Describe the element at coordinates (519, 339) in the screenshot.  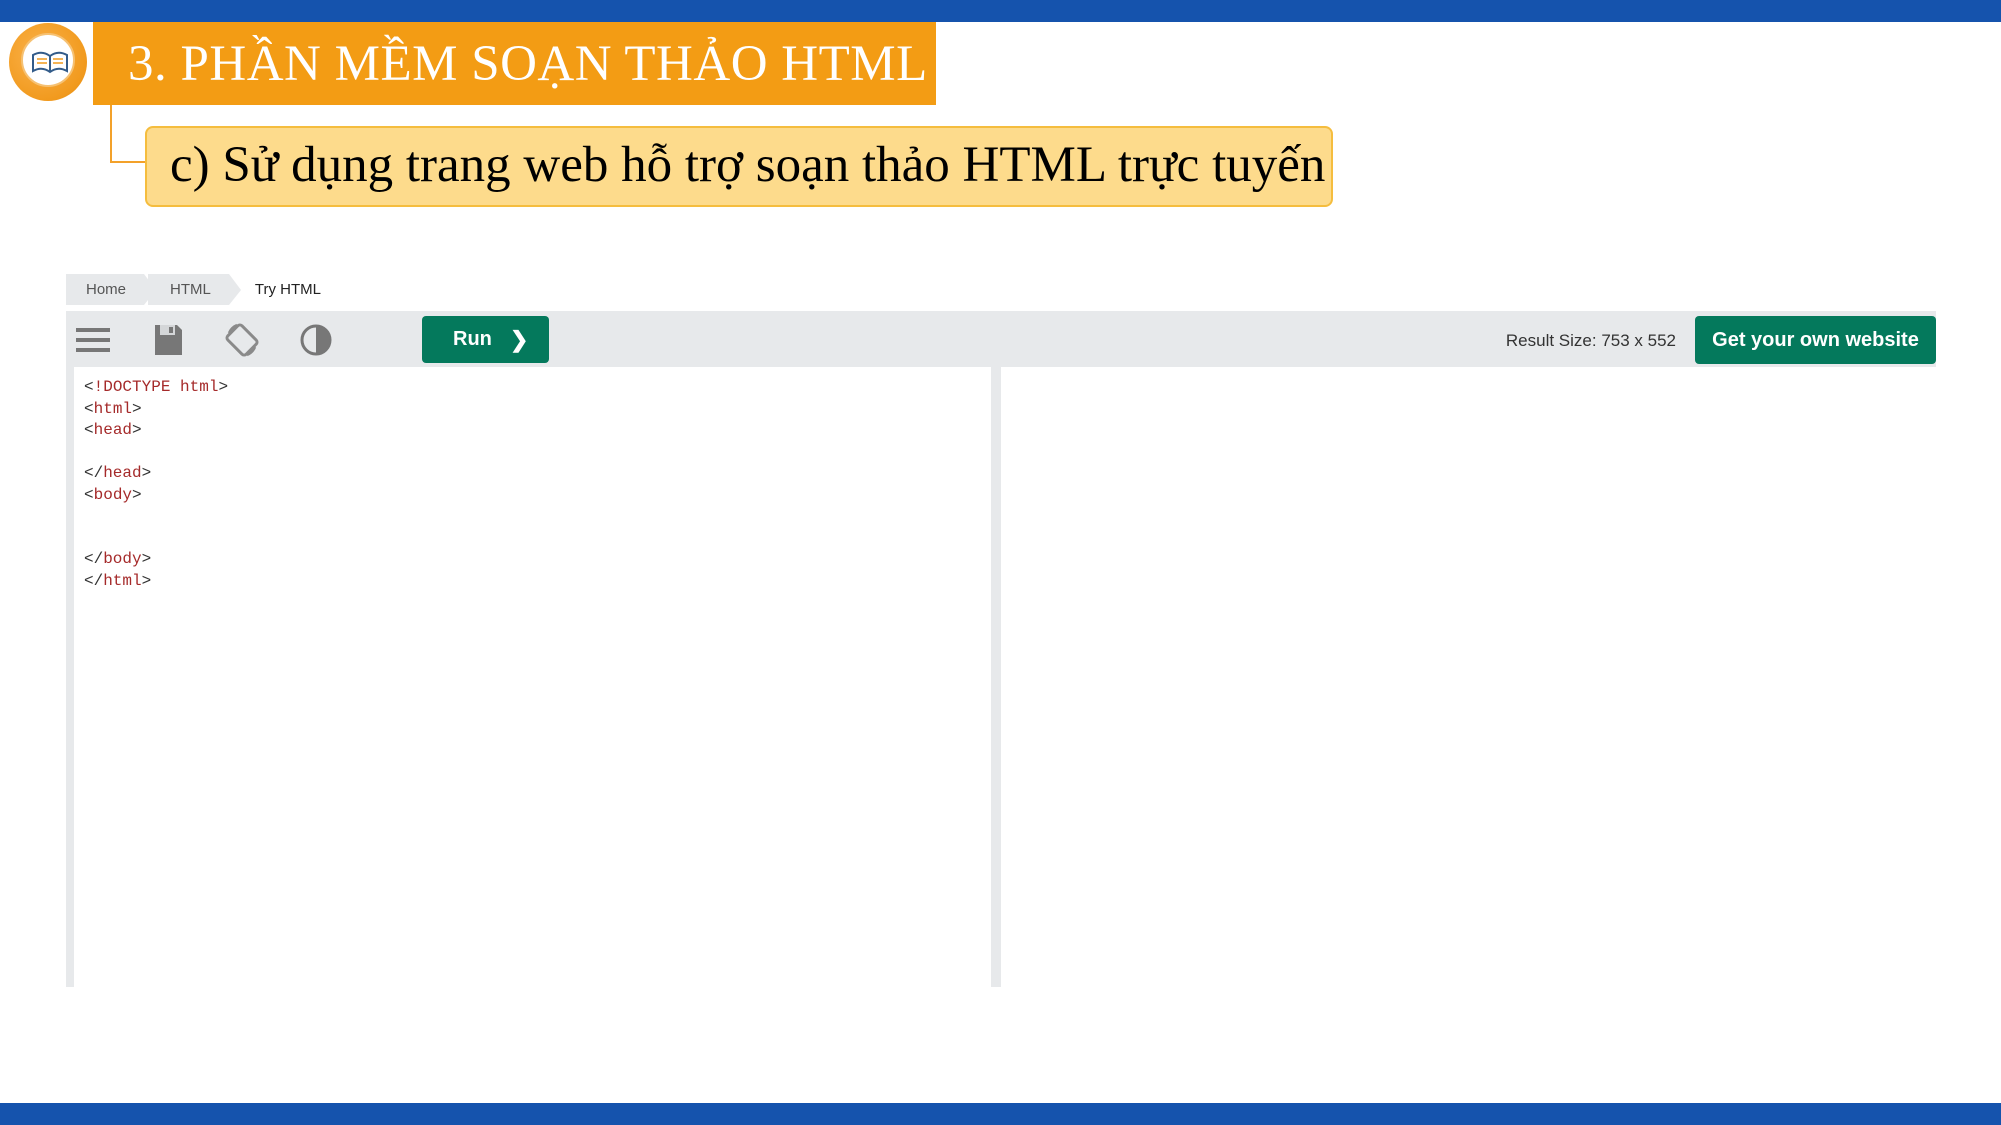
I see `chevron-right-icon: ❯` at that location.